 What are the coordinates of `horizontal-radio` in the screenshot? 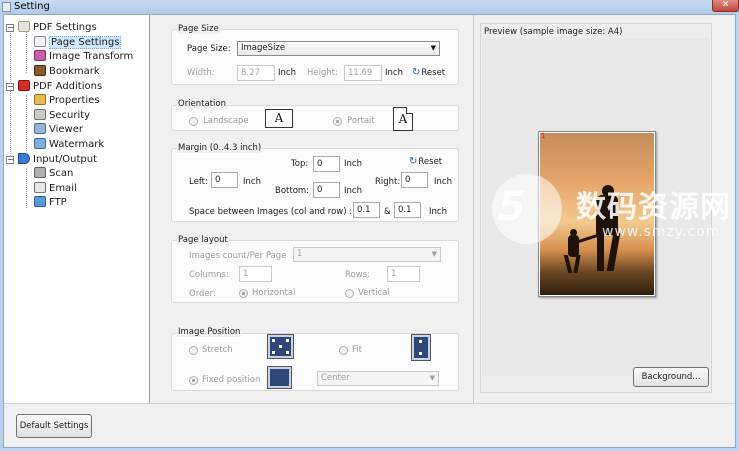 It's located at (243, 293).